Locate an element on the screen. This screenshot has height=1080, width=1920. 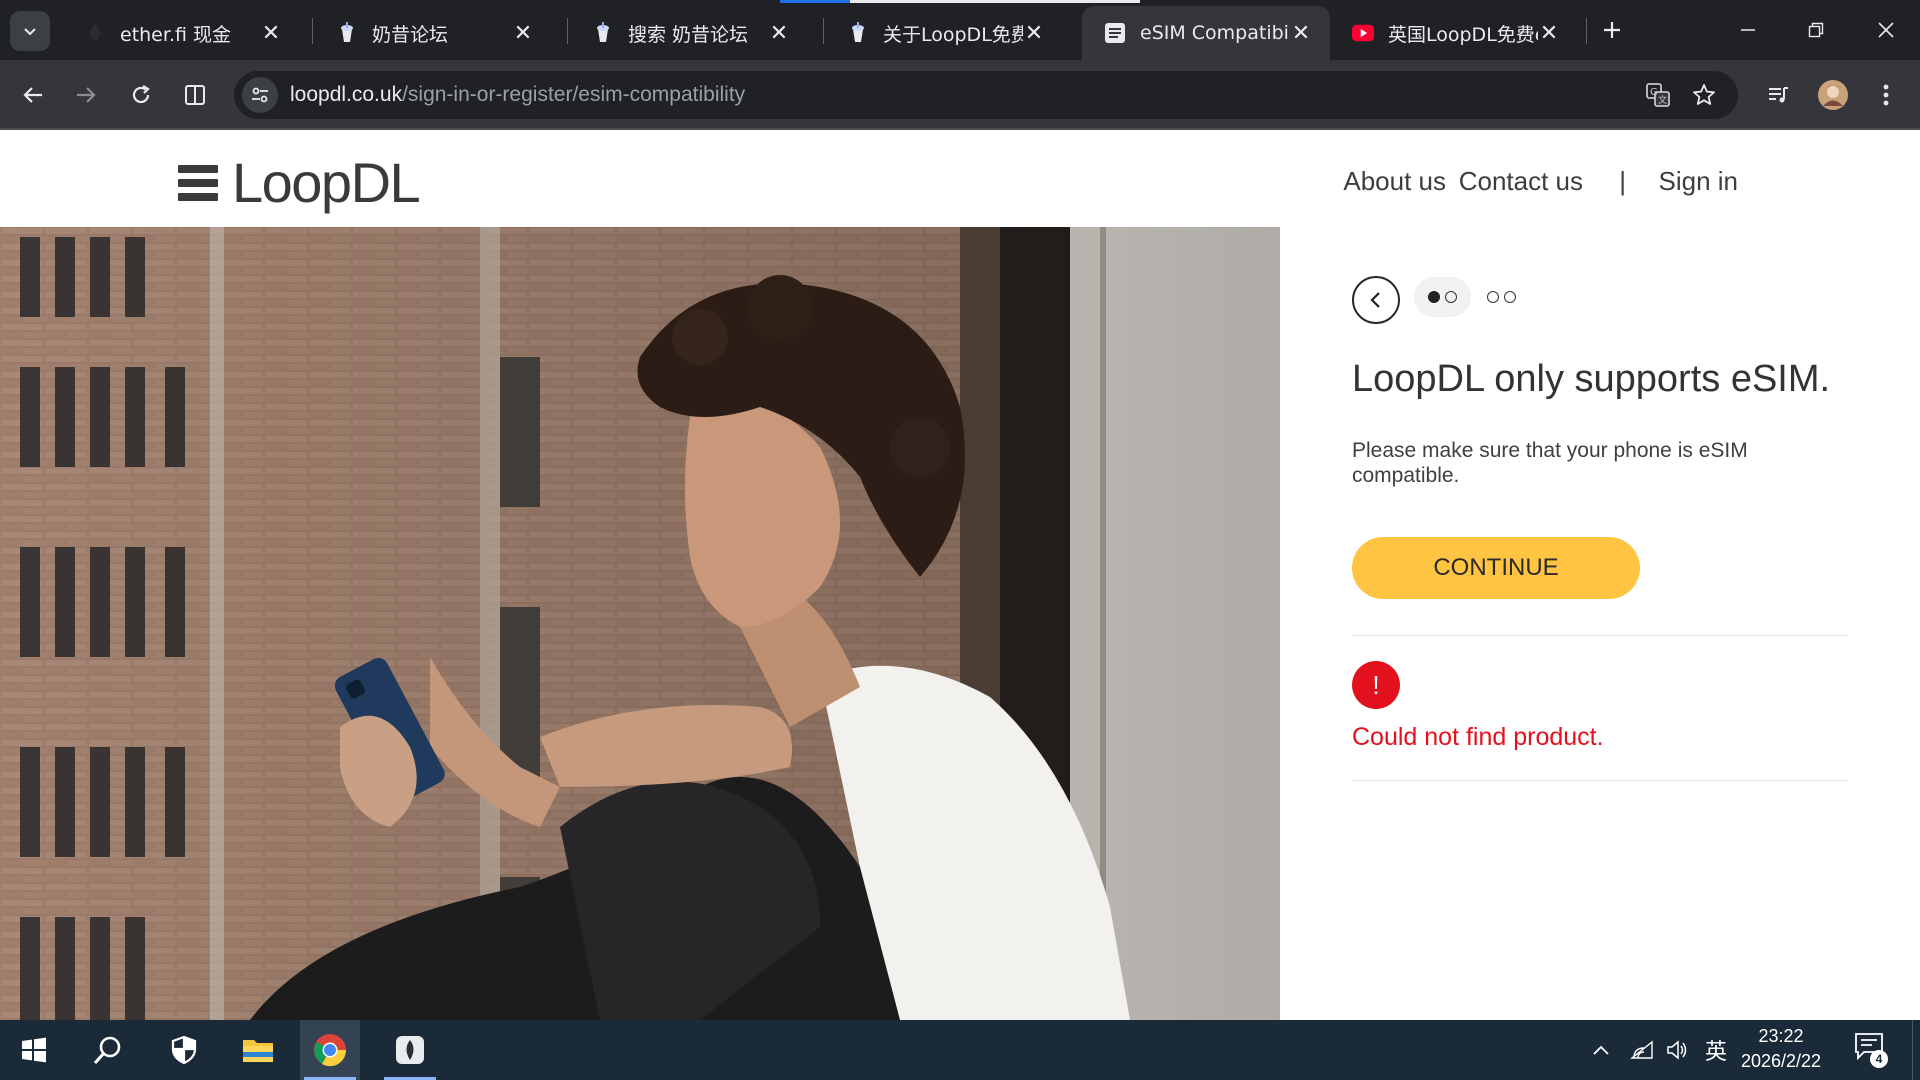
url-host: loopdl.co.uk is located at coordinates (346, 94).